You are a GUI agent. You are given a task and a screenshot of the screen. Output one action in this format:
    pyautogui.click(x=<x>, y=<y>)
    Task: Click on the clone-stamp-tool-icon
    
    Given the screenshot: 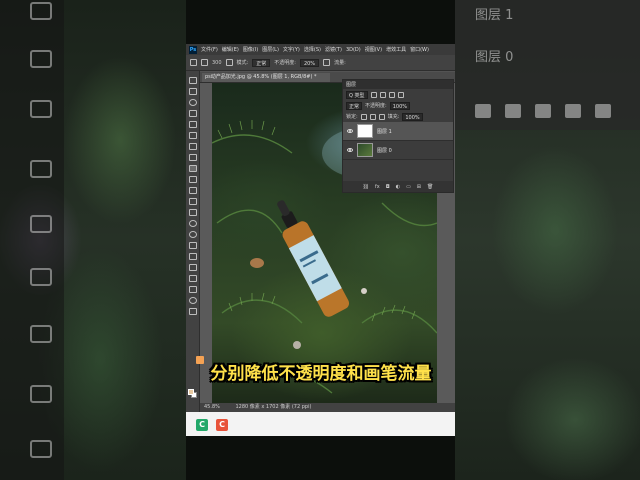 What is the action you would take?
    pyautogui.click(x=193, y=179)
    